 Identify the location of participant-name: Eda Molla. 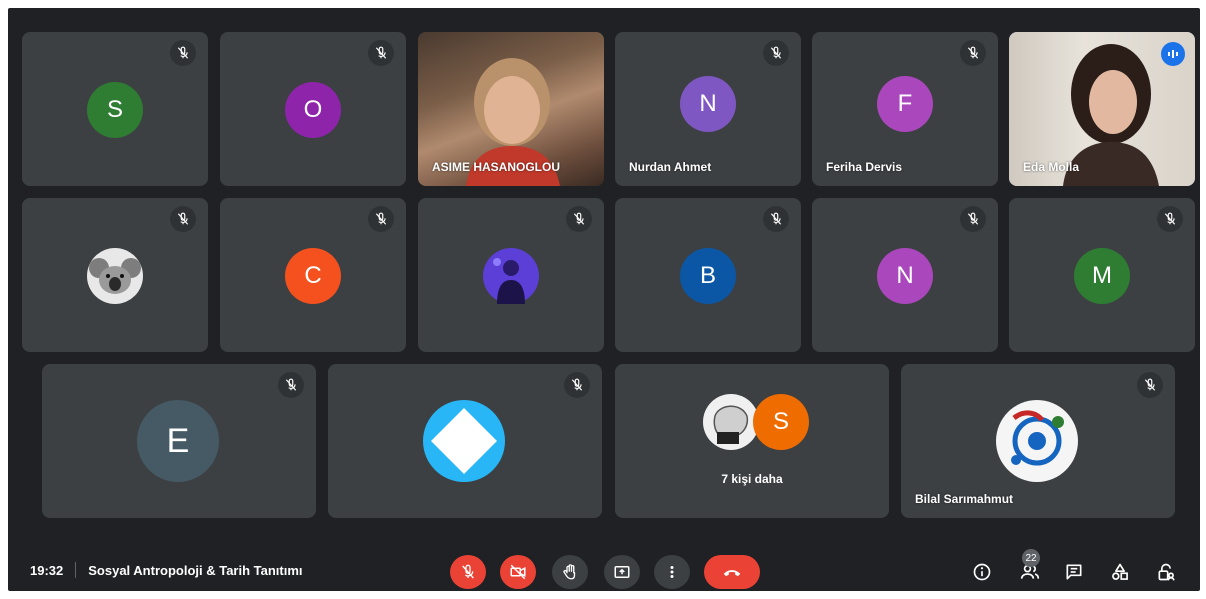
(1051, 167).